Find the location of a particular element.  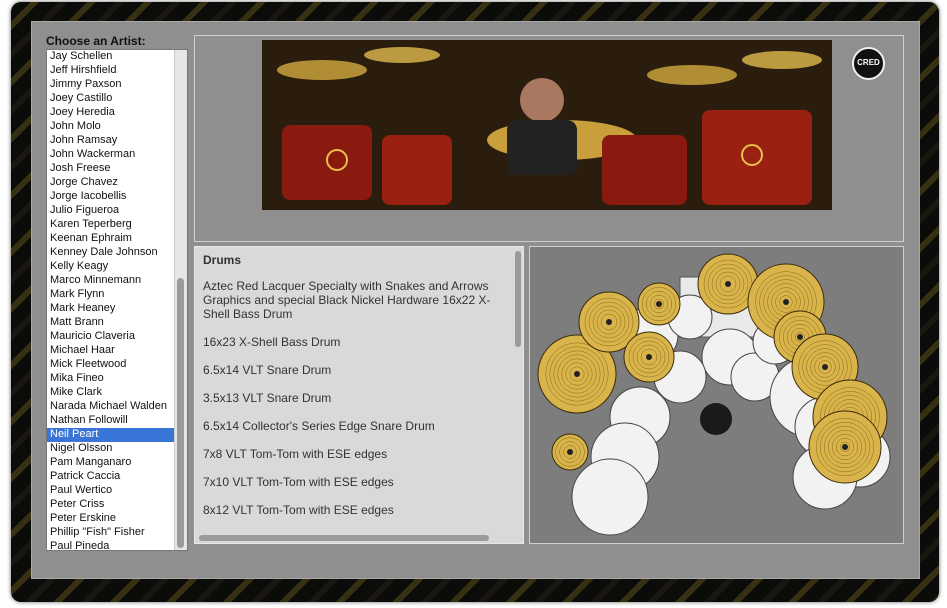

artist-list-item: Mark Flynn is located at coordinates (110, 295).